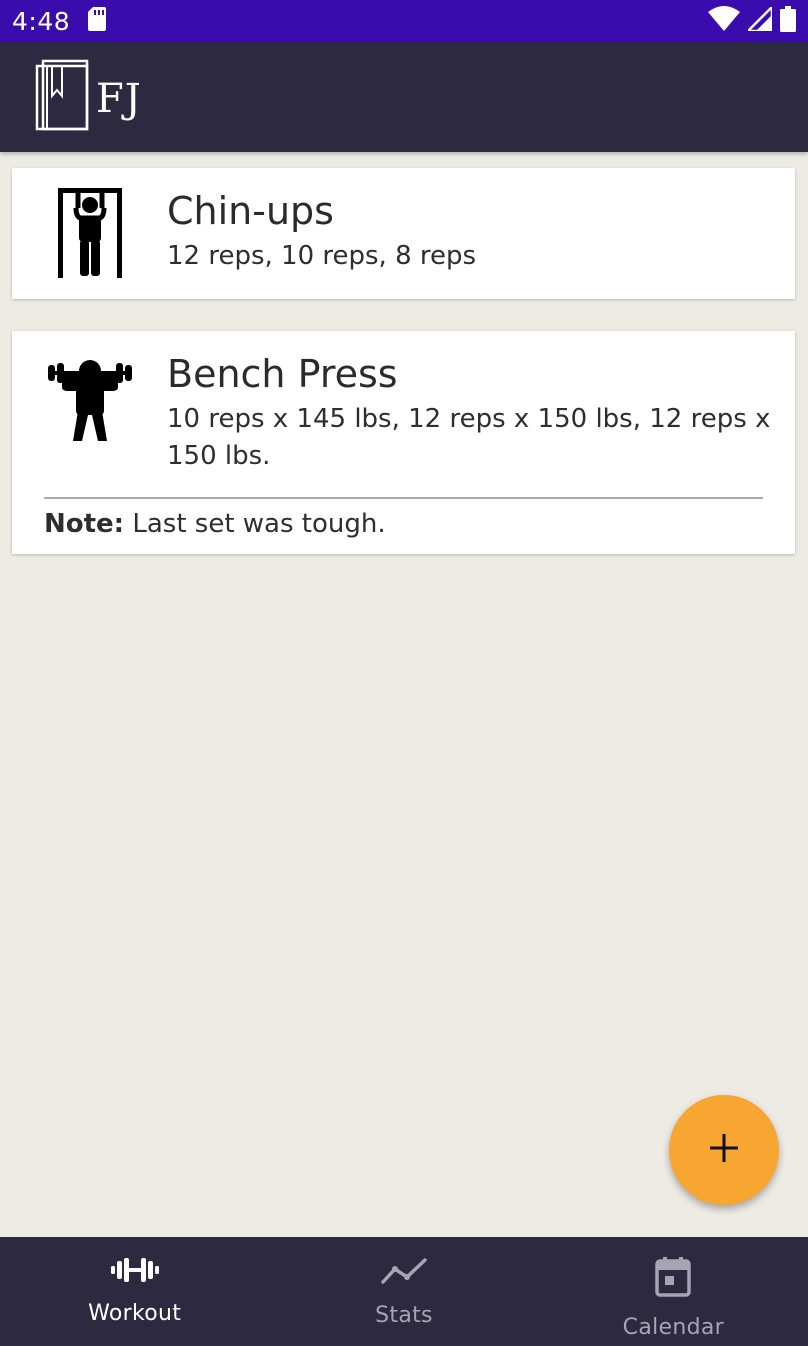 The image size is (808, 1346). What do you see at coordinates (250, 211) in the screenshot?
I see `exercise-name: Chin-ups` at bounding box center [250, 211].